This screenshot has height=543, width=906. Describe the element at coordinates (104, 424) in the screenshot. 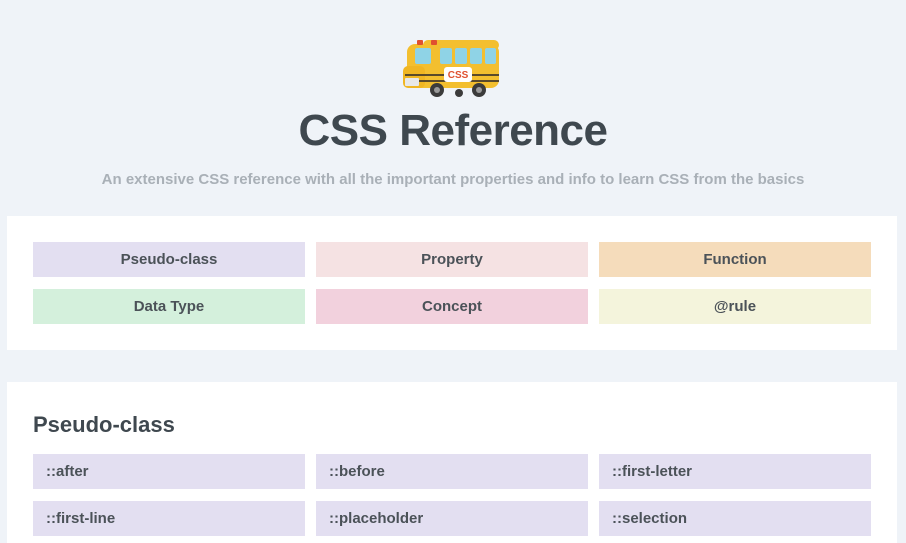

I see `section-title: Pseudo-class` at that location.